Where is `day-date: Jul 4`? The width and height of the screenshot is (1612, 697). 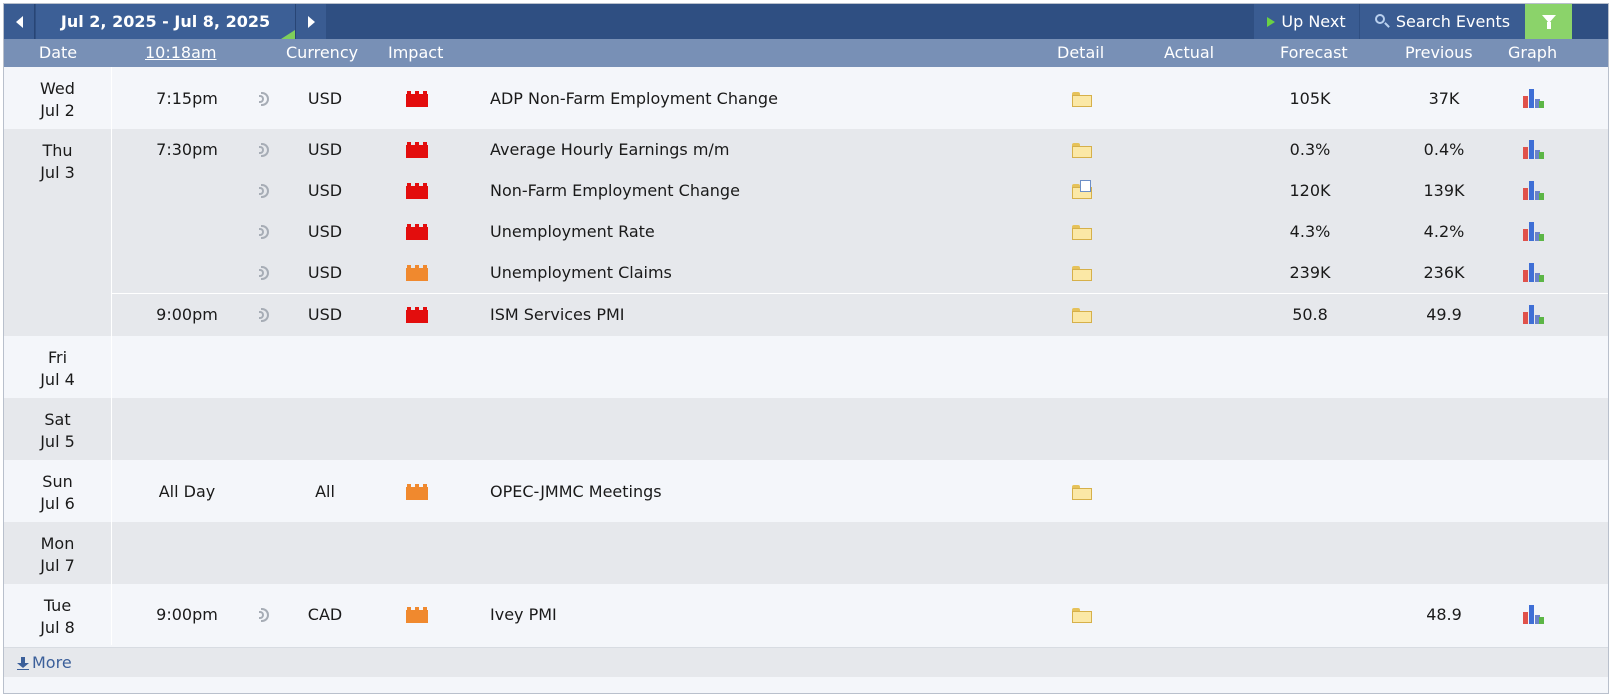
day-date: Jul 4 is located at coordinates (57, 379).